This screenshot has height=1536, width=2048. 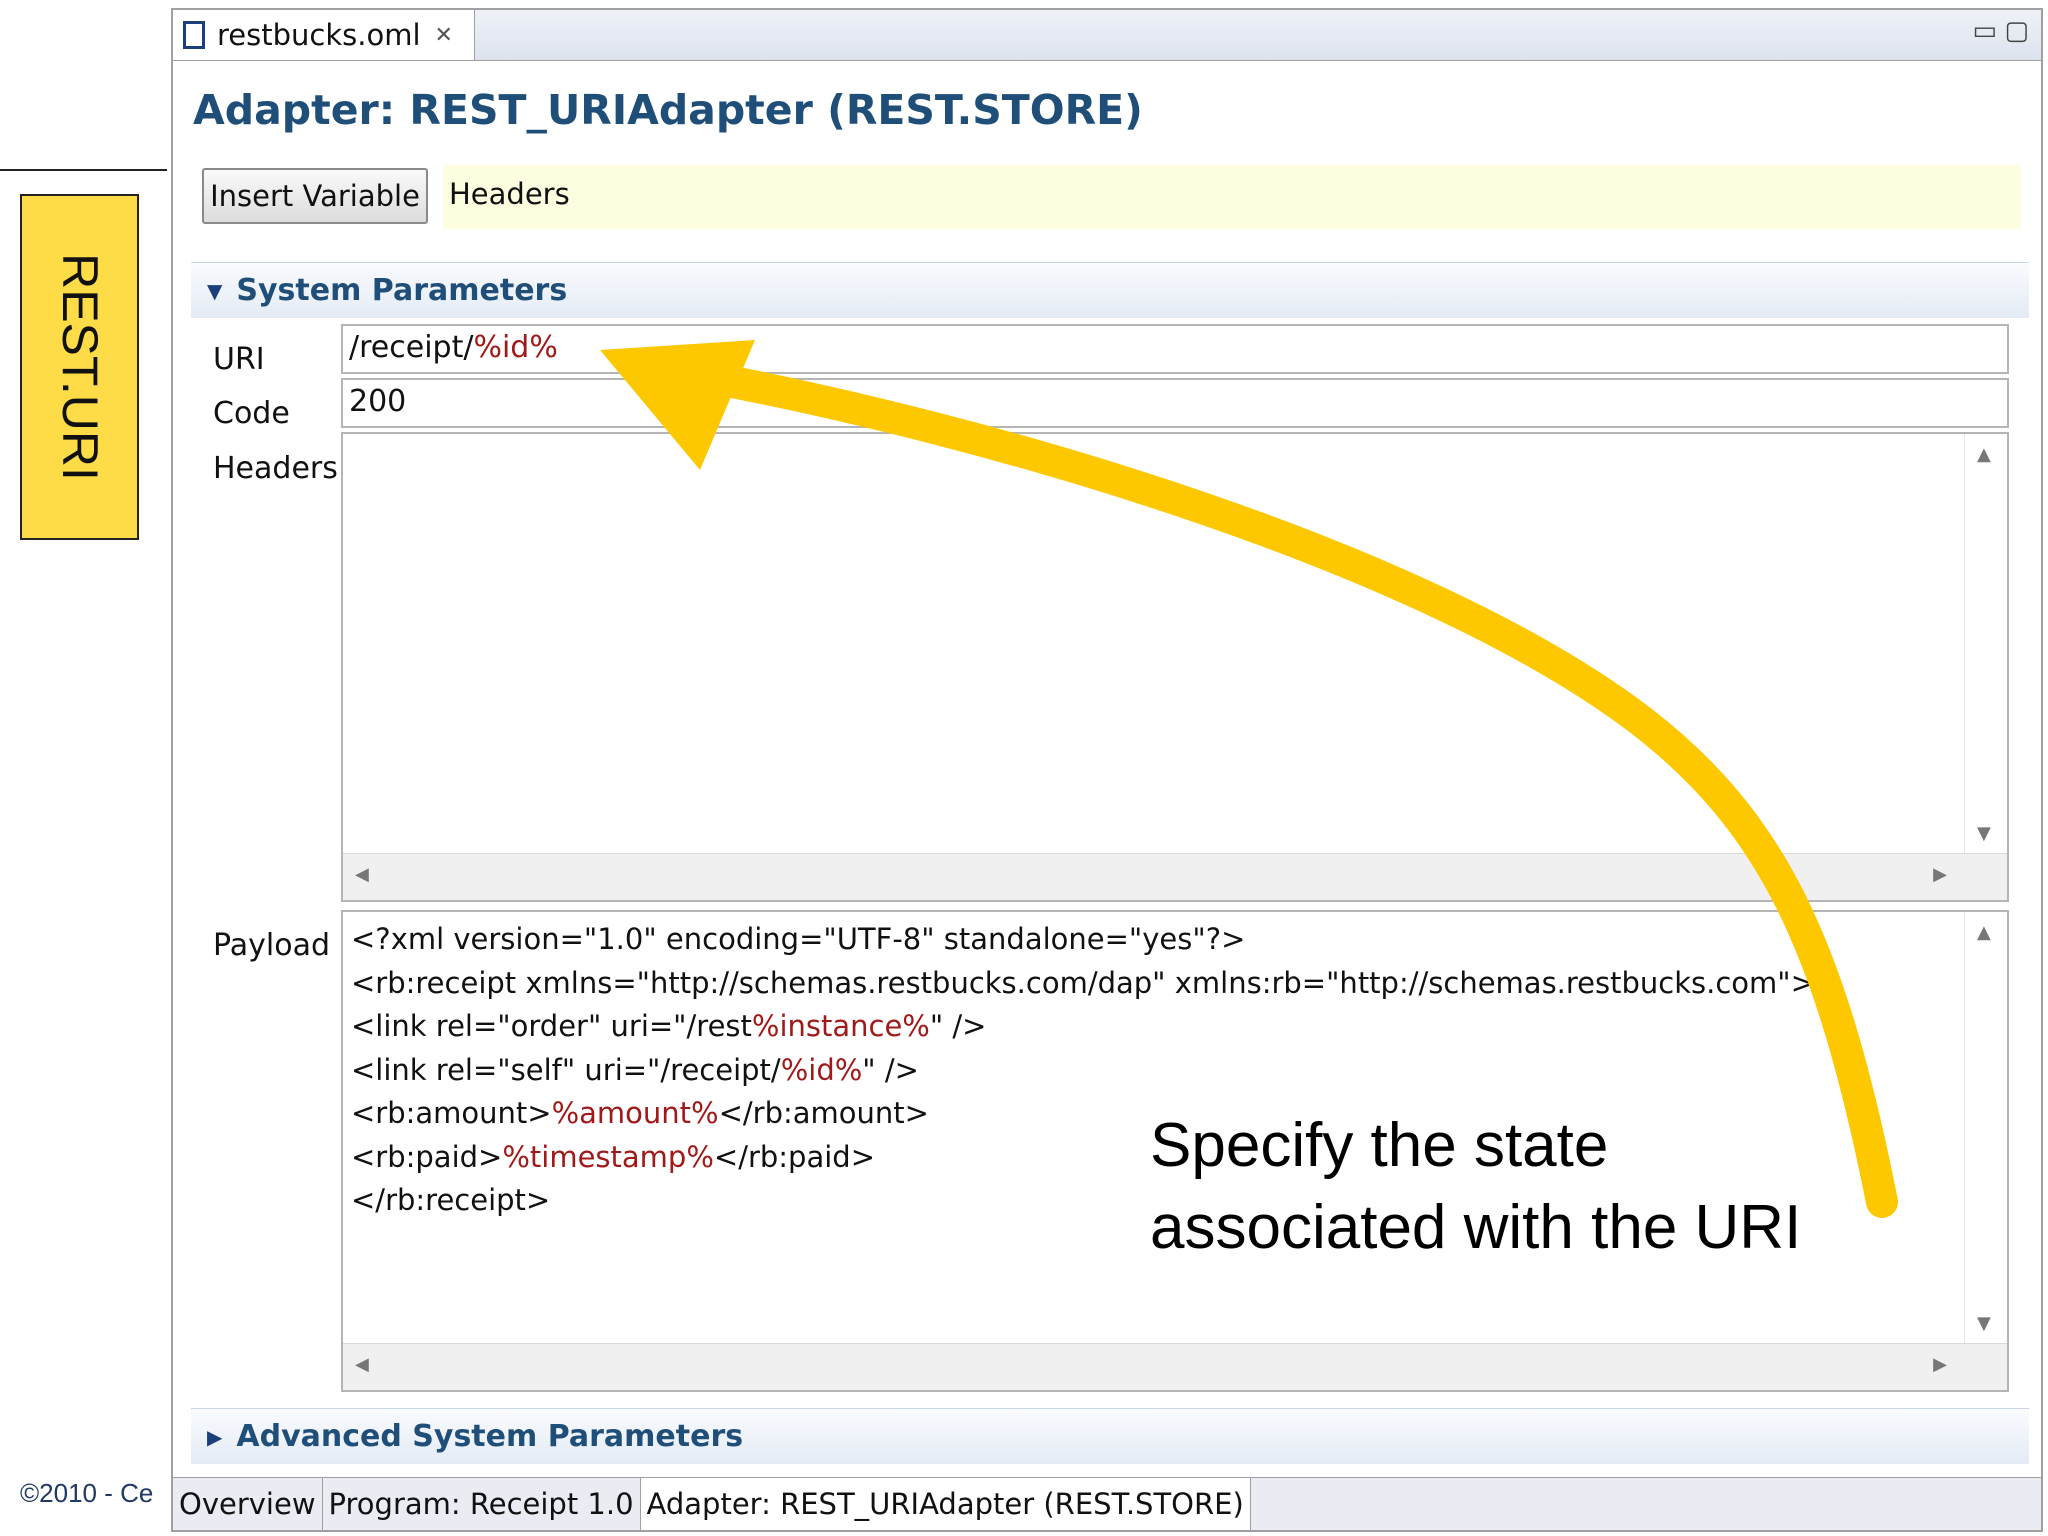 I want to click on side-label-box: REST.URI, so click(x=79, y=367).